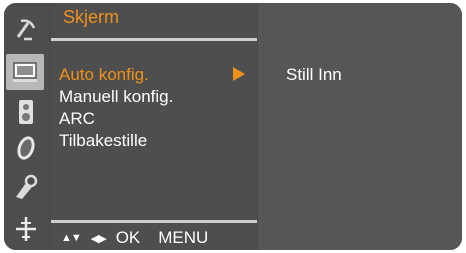 The image size is (466, 253). Describe the element at coordinates (98, 238) in the screenshot. I see `left-right-icon: ◀▶` at that location.